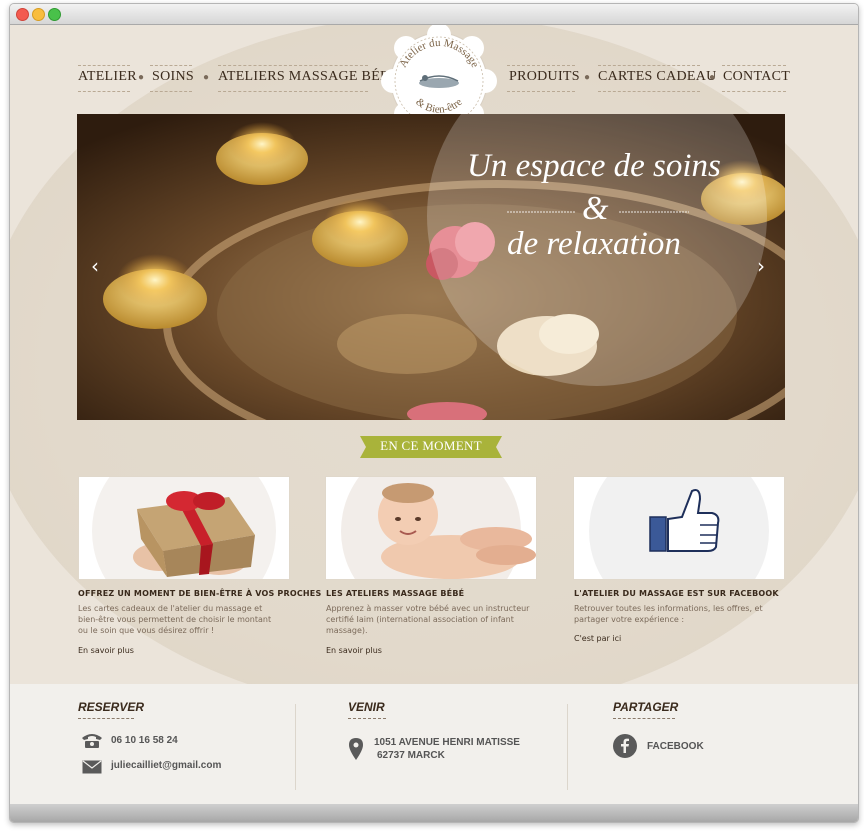 The height and width of the screenshot is (839, 864). I want to click on nav-contact: CONTACT, so click(756, 77).